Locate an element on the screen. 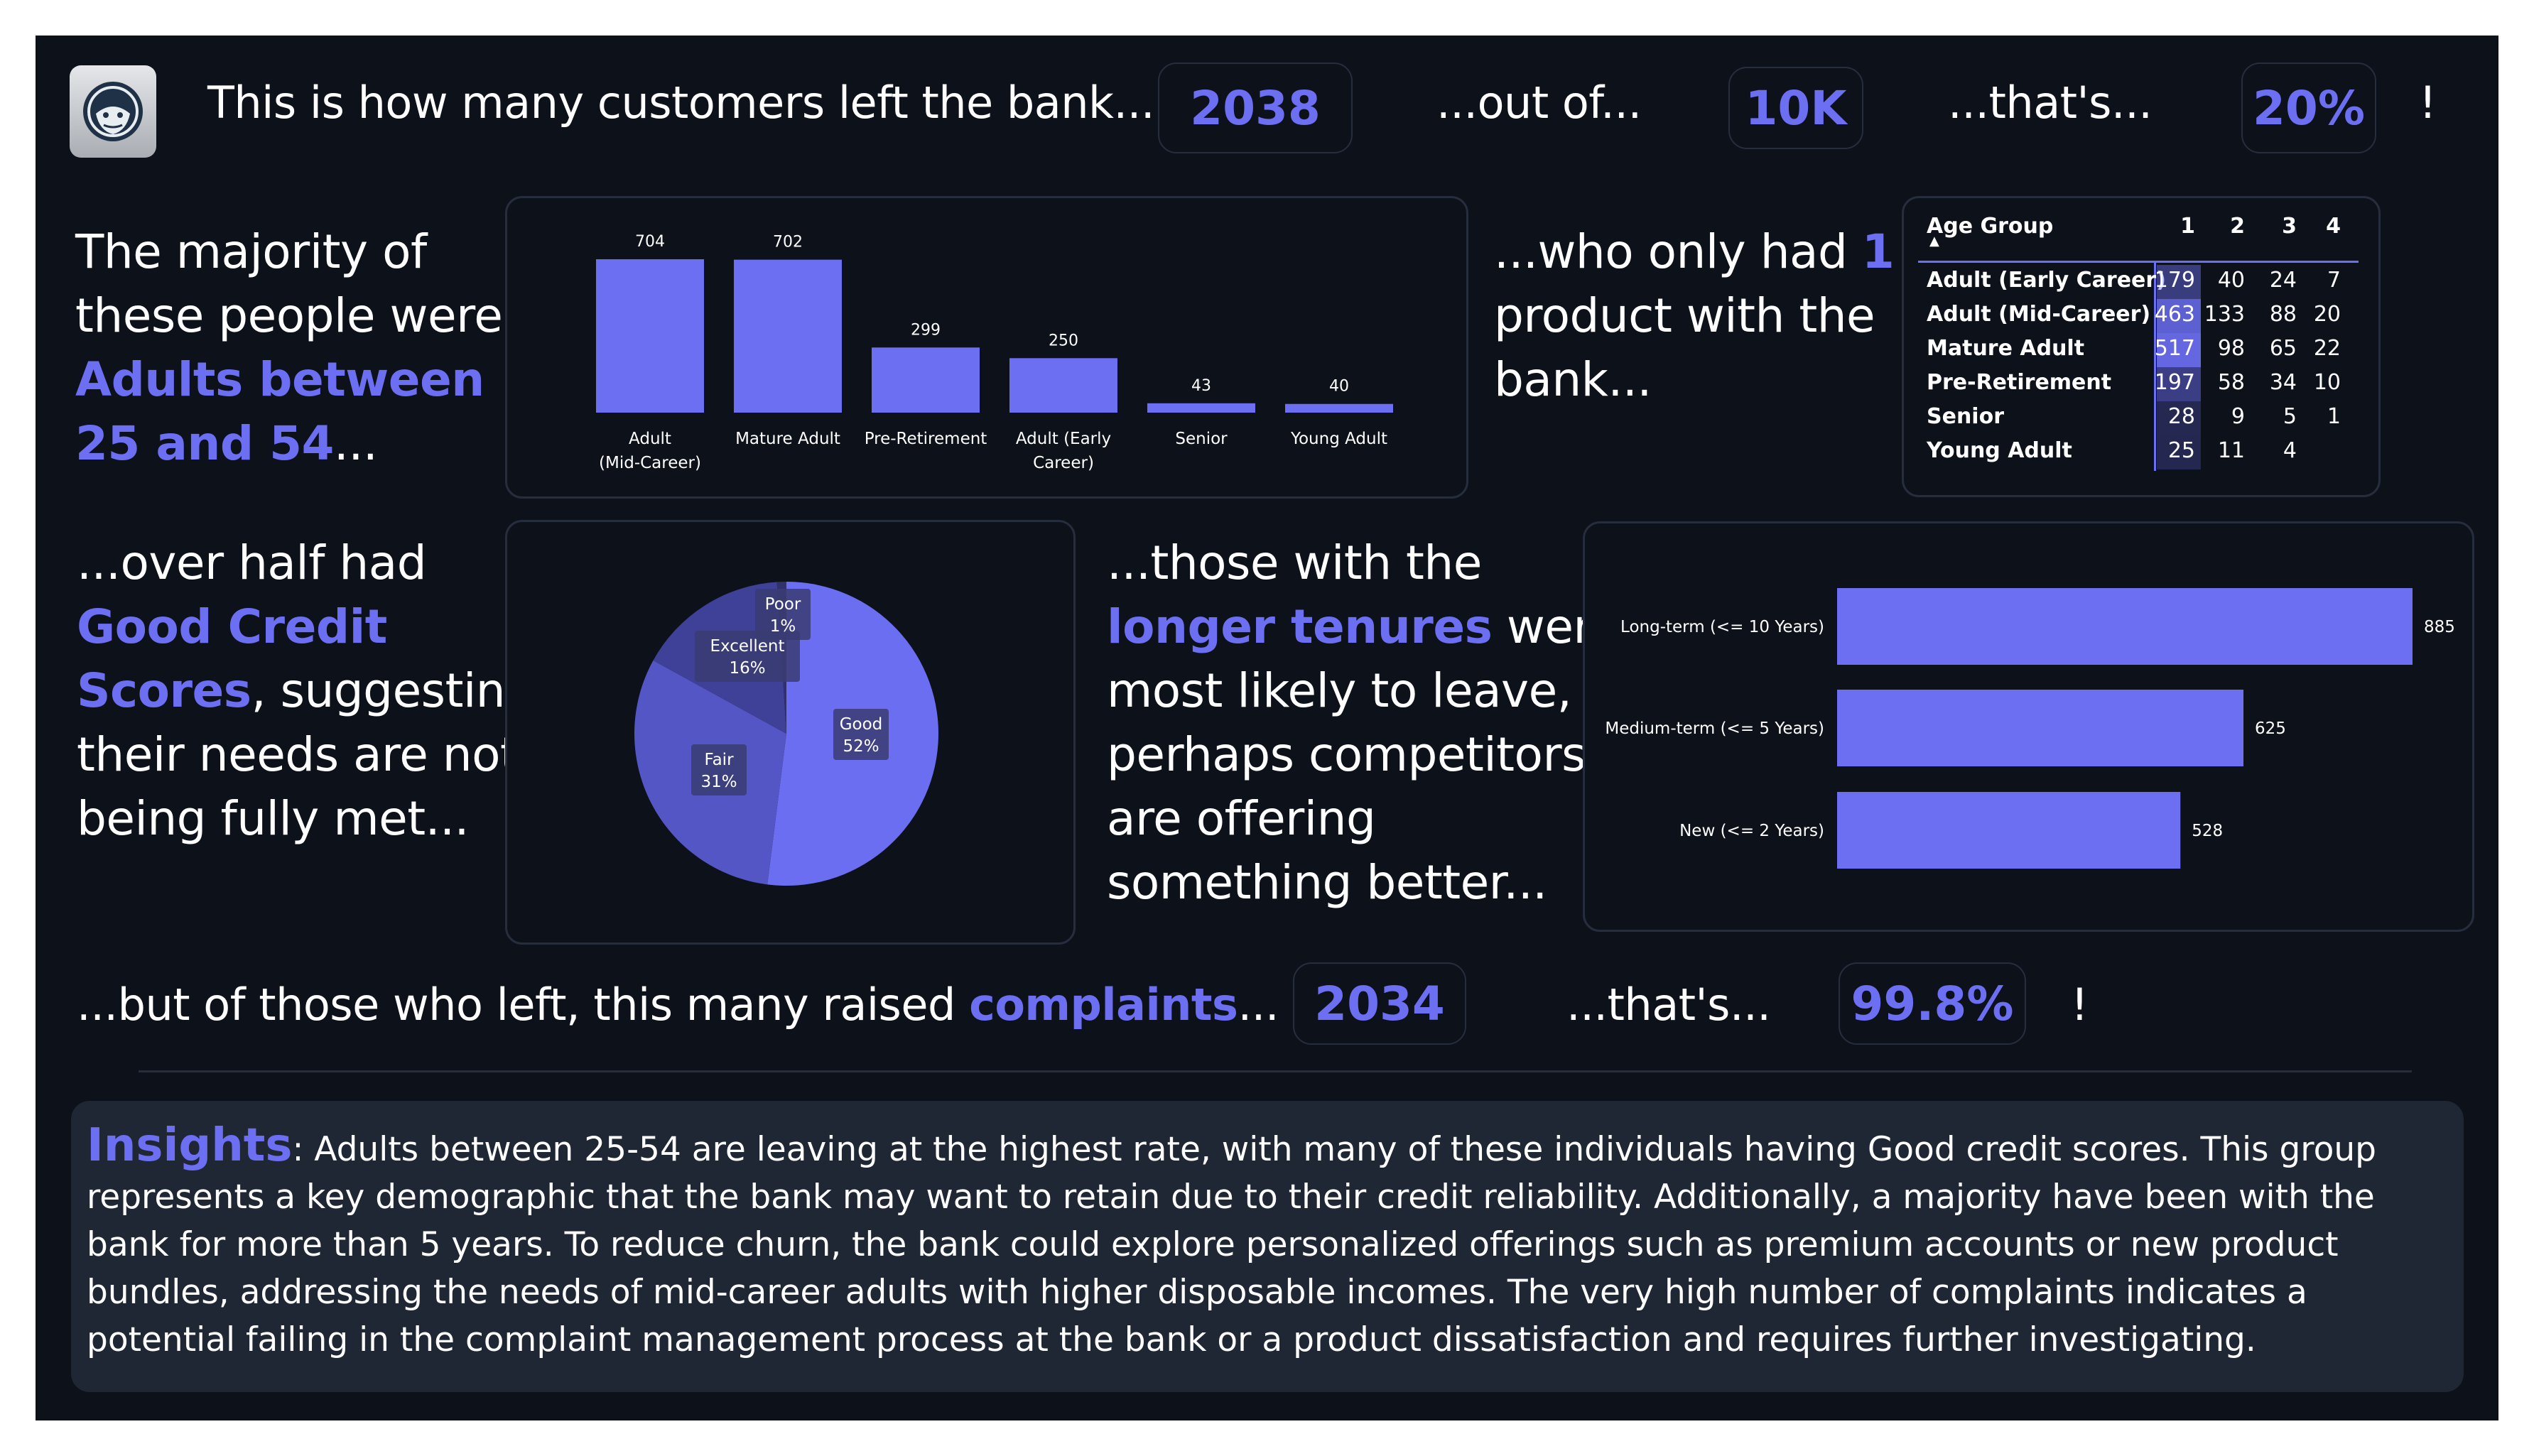 The width and height of the screenshot is (2534, 1456). pie-label-good: Good is located at coordinates (861, 724).